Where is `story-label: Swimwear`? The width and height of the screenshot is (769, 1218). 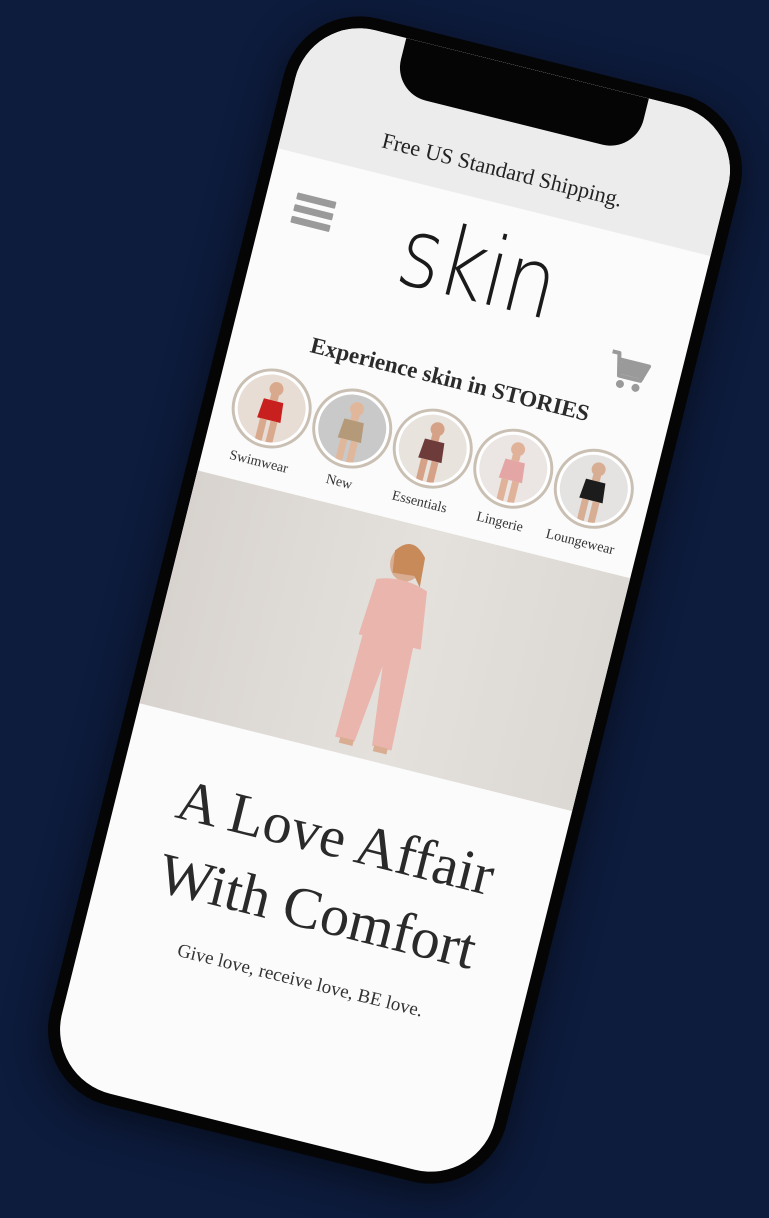 story-label: Swimwear is located at coordinates (258, 462).